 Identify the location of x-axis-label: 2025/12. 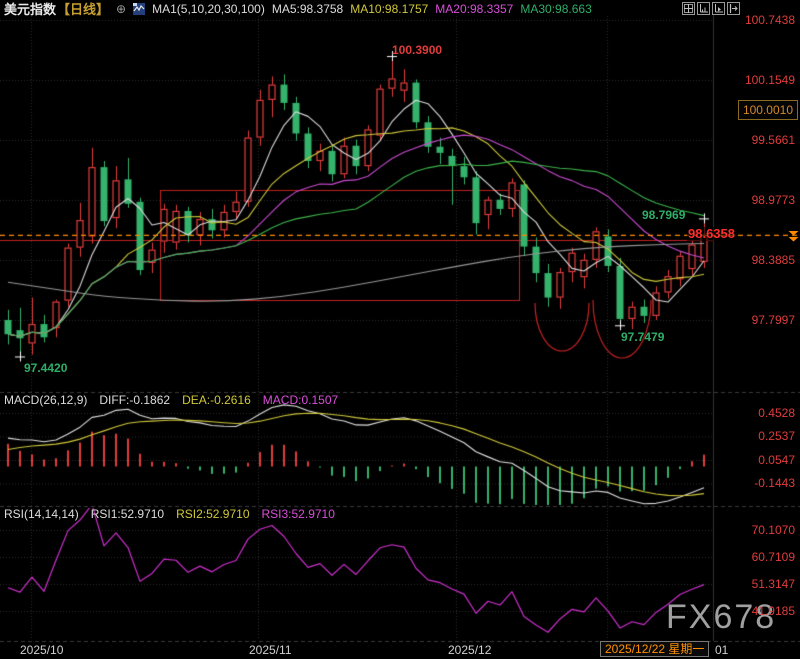
(470, 650).